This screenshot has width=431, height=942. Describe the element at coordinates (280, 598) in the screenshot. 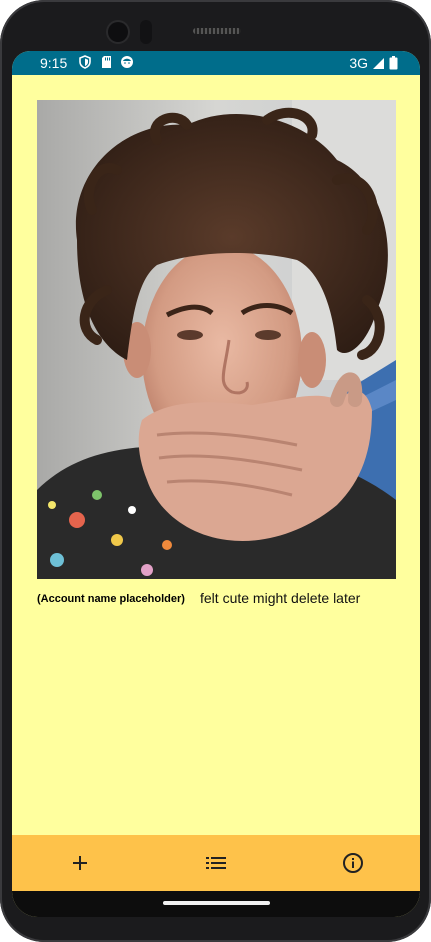

I see `post-caption: felt cute might delete later` at that location.